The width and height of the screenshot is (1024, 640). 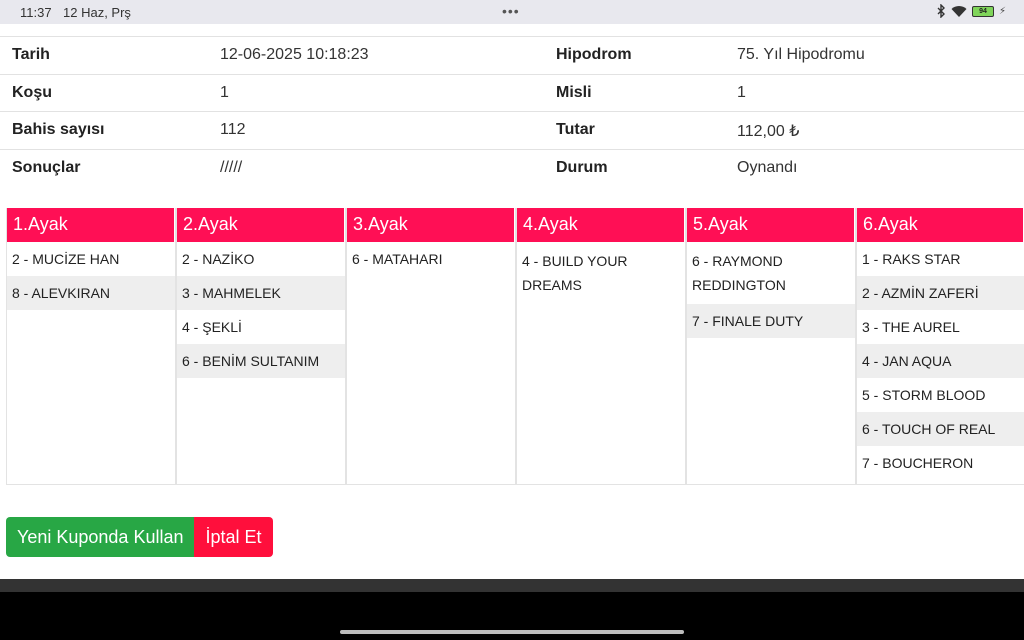 What do you see at coordinates (768, 131) in the screenshot?
I see `info-value: 112,00 ₺` at bounding box center [768, 131].